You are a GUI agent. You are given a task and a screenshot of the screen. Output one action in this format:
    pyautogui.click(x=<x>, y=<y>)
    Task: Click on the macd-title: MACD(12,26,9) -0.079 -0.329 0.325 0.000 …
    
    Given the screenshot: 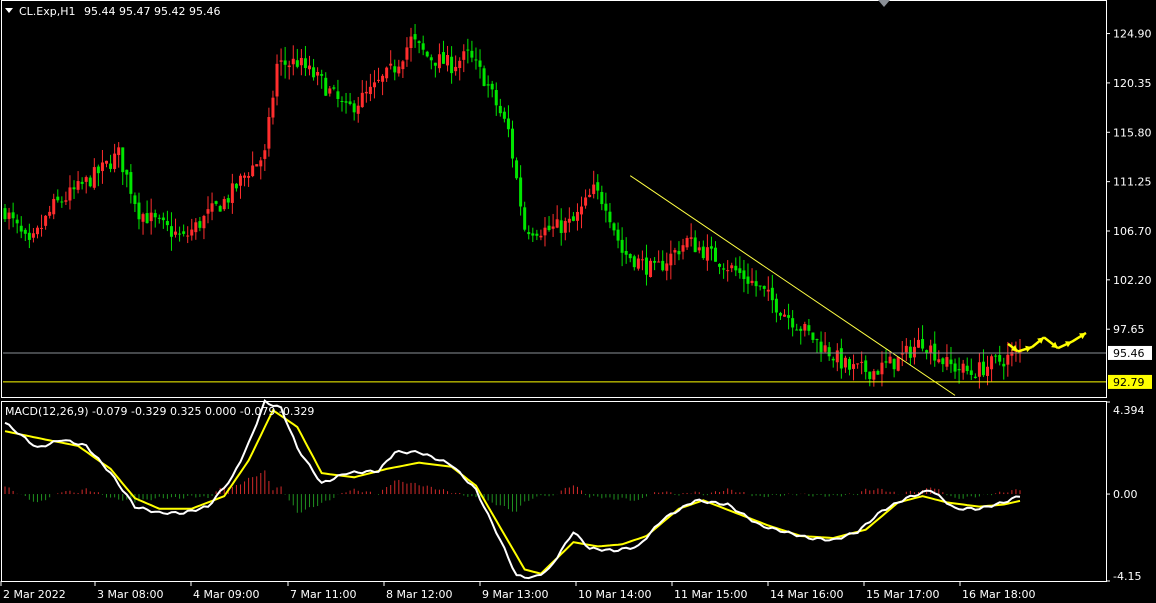 What is the action you would take?
    pyautogui.click(x=159, y=411)
    